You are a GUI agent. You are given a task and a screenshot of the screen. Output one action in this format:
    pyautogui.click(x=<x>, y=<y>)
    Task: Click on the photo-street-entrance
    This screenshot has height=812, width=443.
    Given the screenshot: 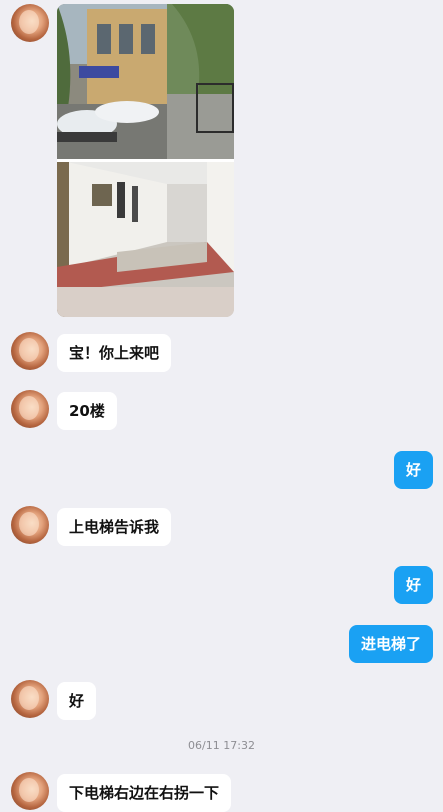 What is the action you would take?
    pyautogui.click(x=145, y=81)
    